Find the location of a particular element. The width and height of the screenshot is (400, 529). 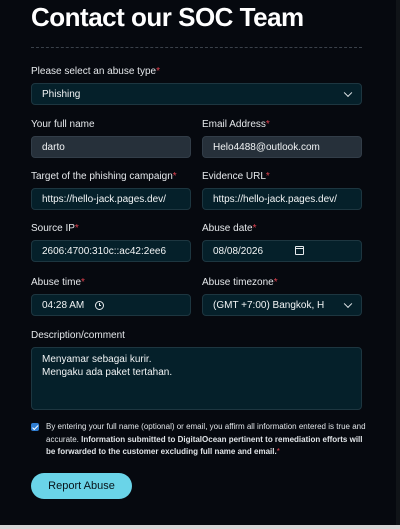

page-title: Contact our SOC Team is located at coordinates (167, 17).